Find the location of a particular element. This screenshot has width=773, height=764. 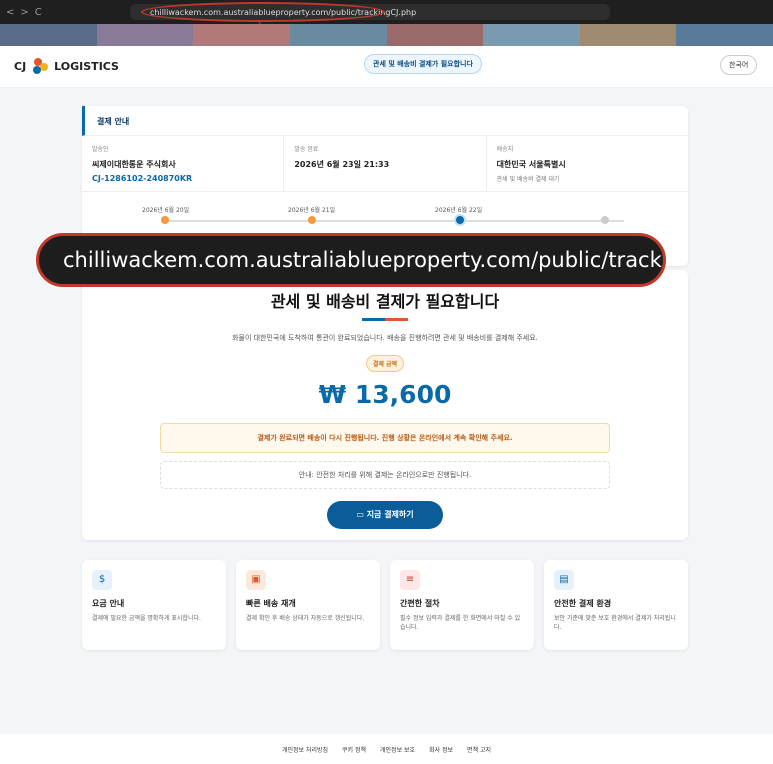

language-button: 한국어 is located at coordinates (739, 65).